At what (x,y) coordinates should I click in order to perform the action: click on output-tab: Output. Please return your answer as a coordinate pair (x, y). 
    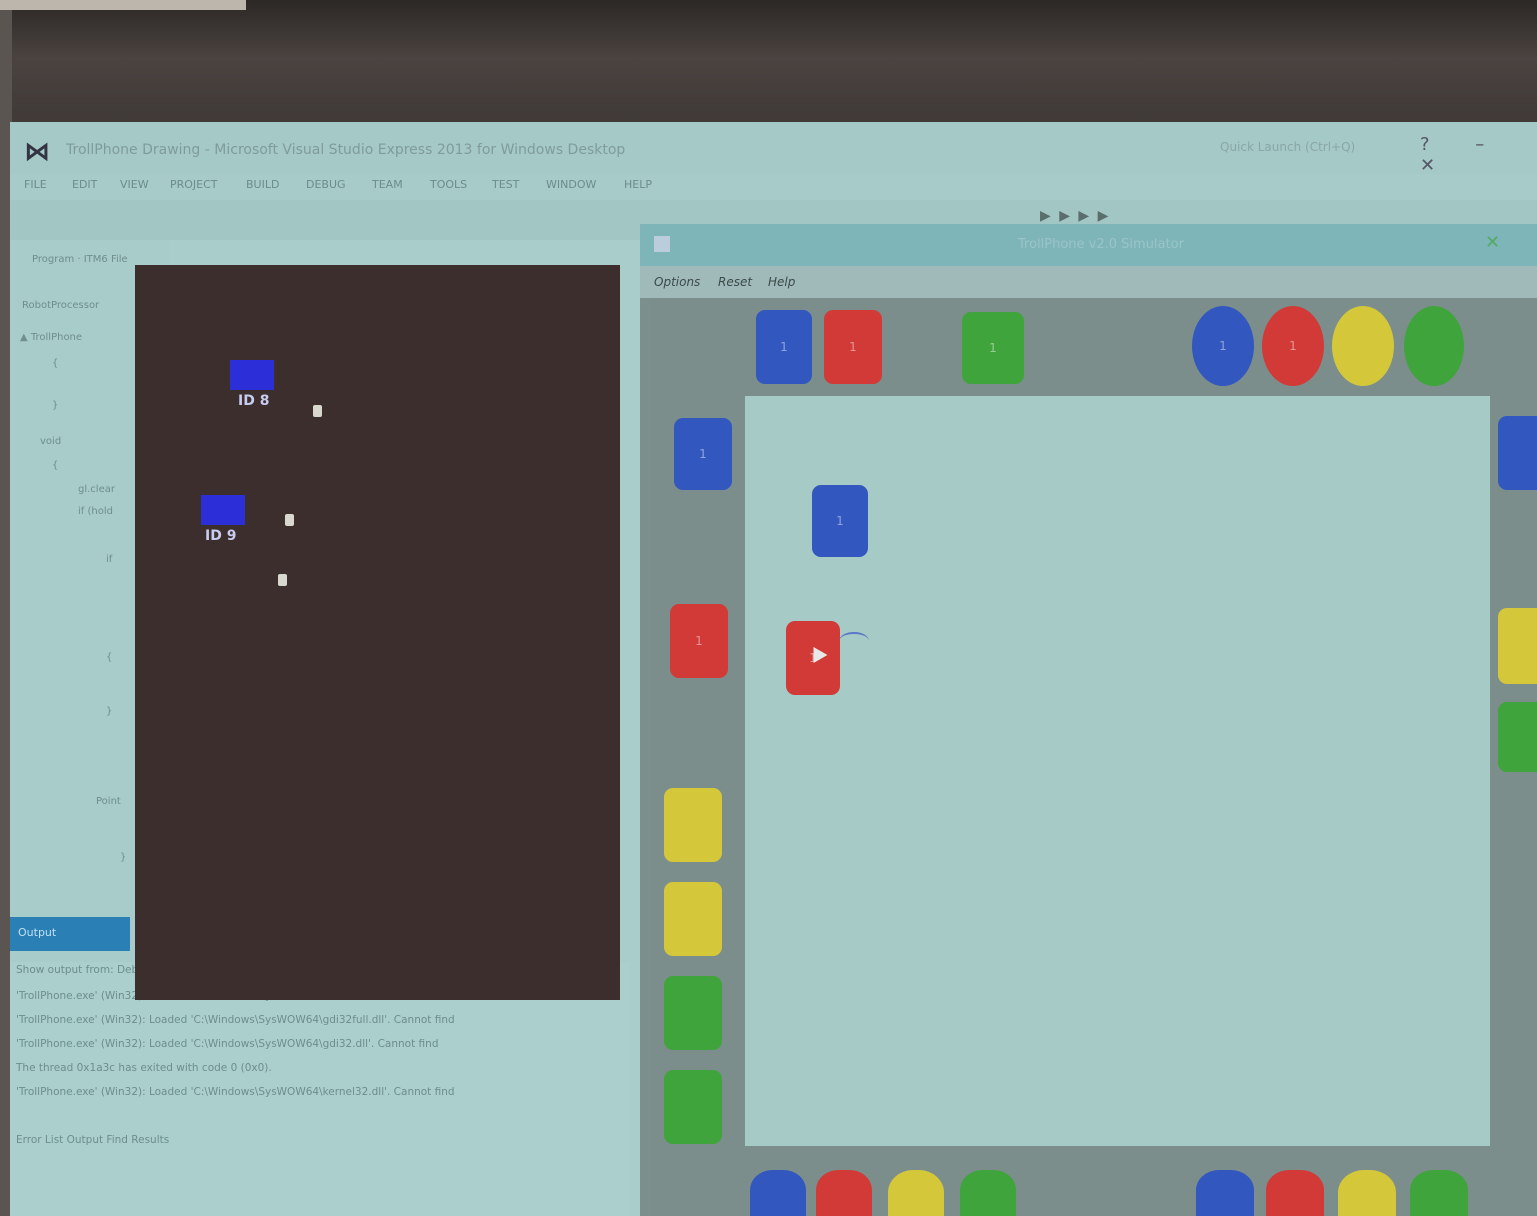
    Looking at the image, I should click on (70, 934).